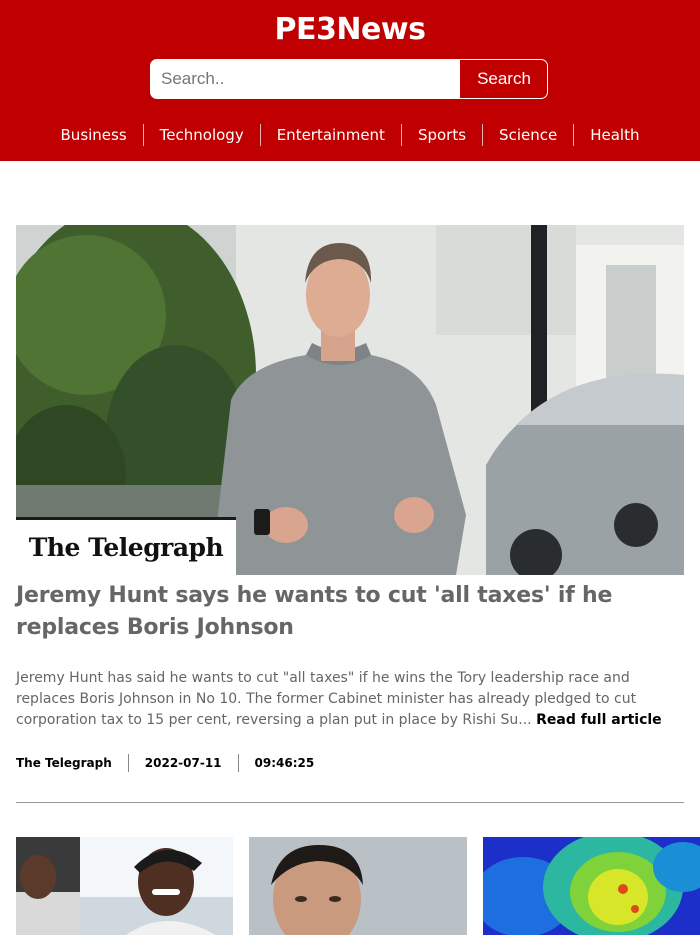 The image size is (700, 935). I want to click on nav-item-science: Science, so click(527, 135).